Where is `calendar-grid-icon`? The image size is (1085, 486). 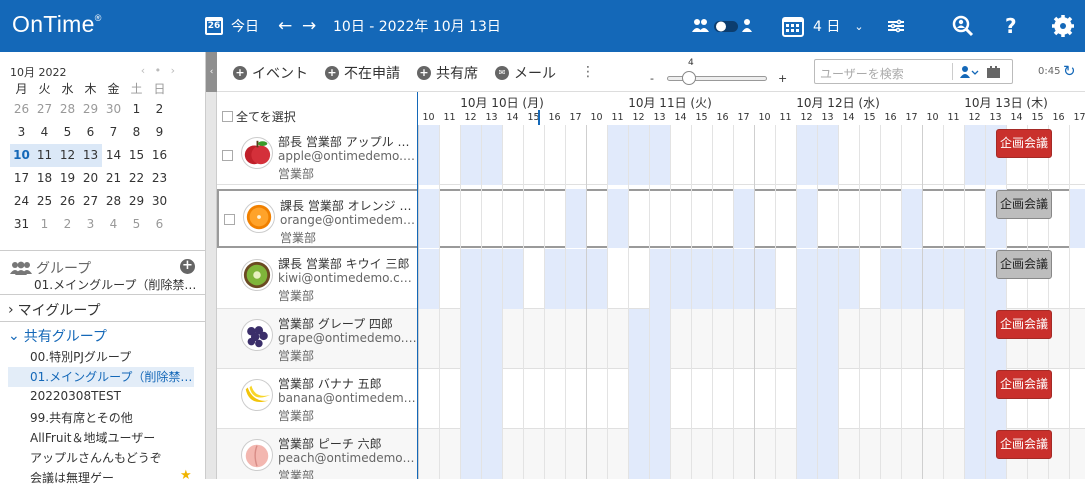
calendar-grid-icon is located at coordinates (793, 27).